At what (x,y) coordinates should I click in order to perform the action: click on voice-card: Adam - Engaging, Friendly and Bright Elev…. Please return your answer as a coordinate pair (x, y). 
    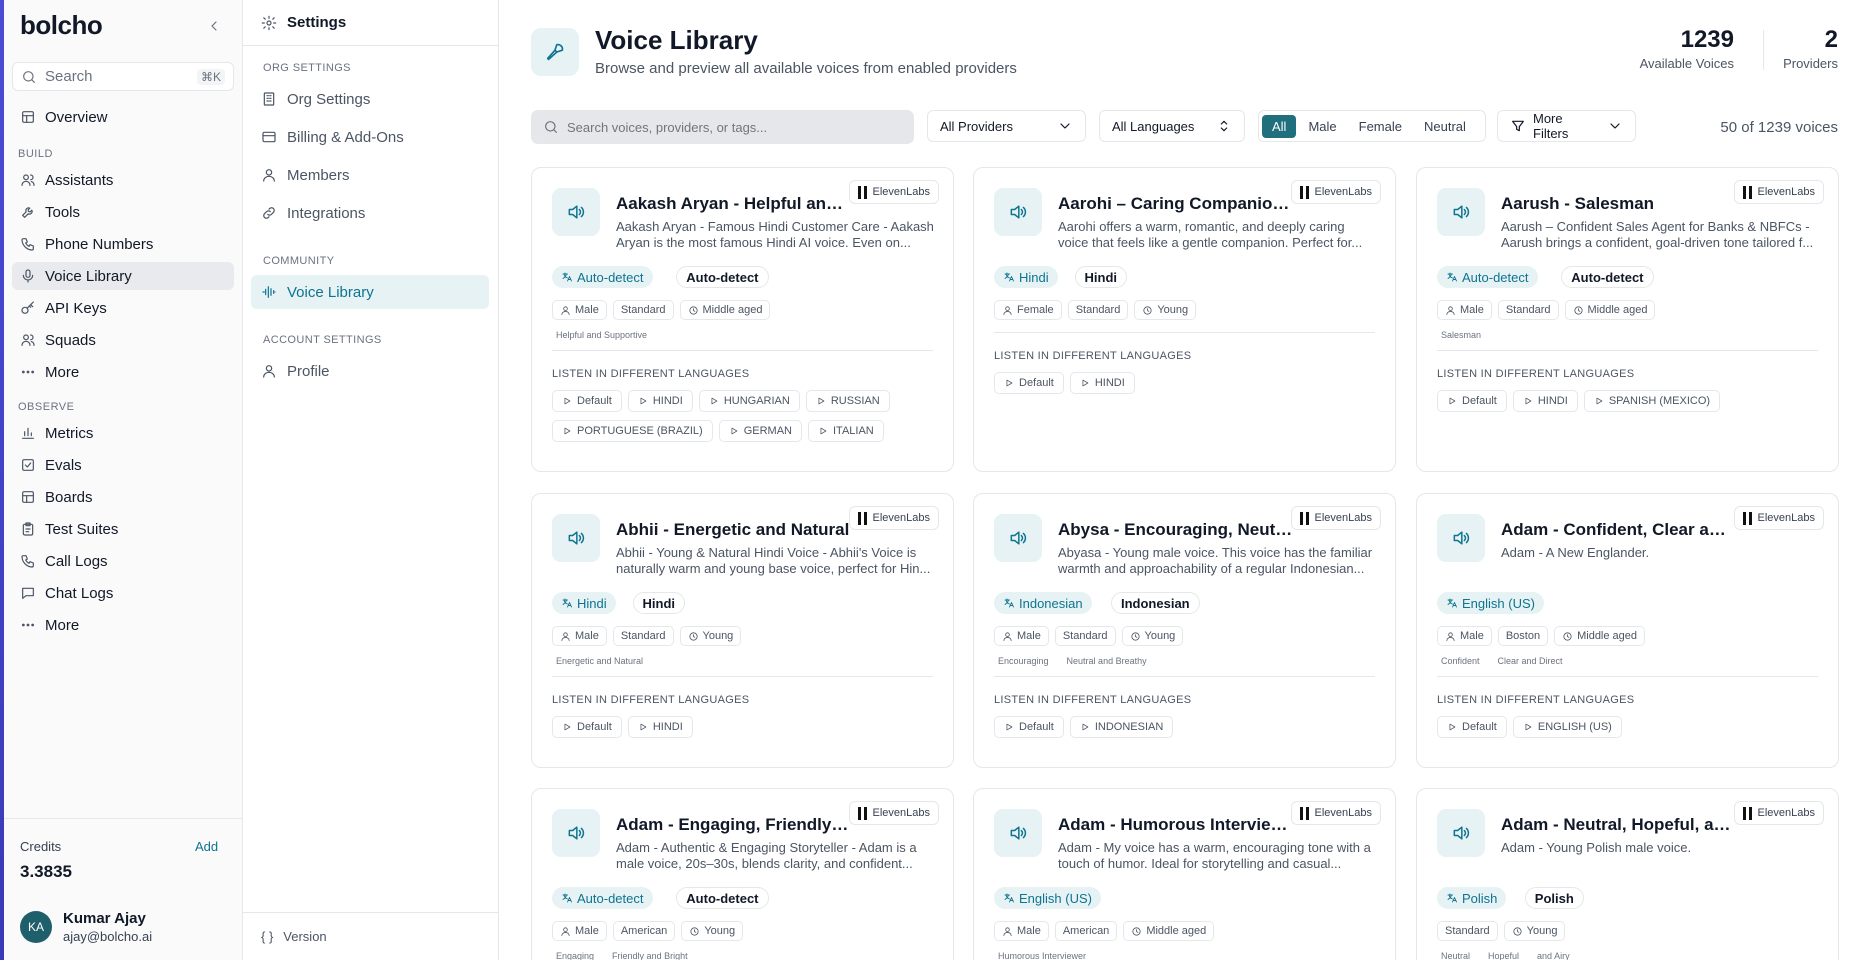
    Looking at the image, I should click on (742, 874).